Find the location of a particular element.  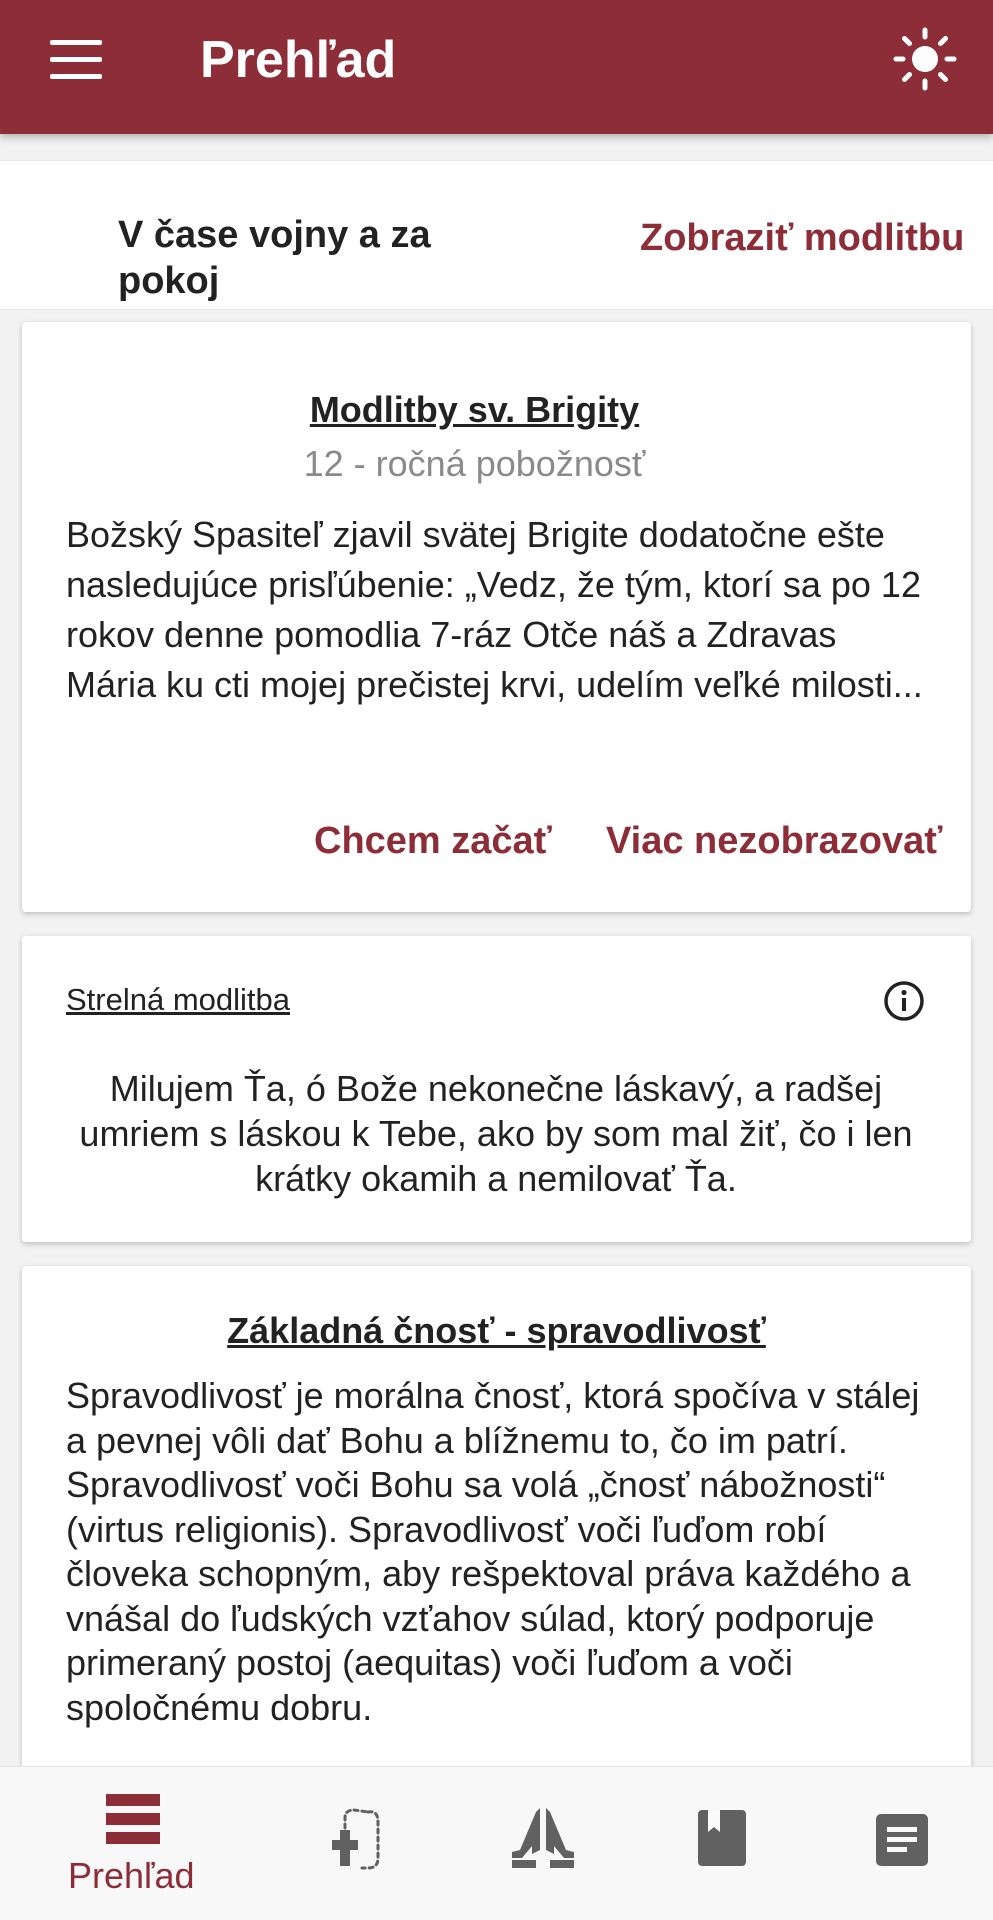

page-title: Prehľad is located at coordinates (298, 60).